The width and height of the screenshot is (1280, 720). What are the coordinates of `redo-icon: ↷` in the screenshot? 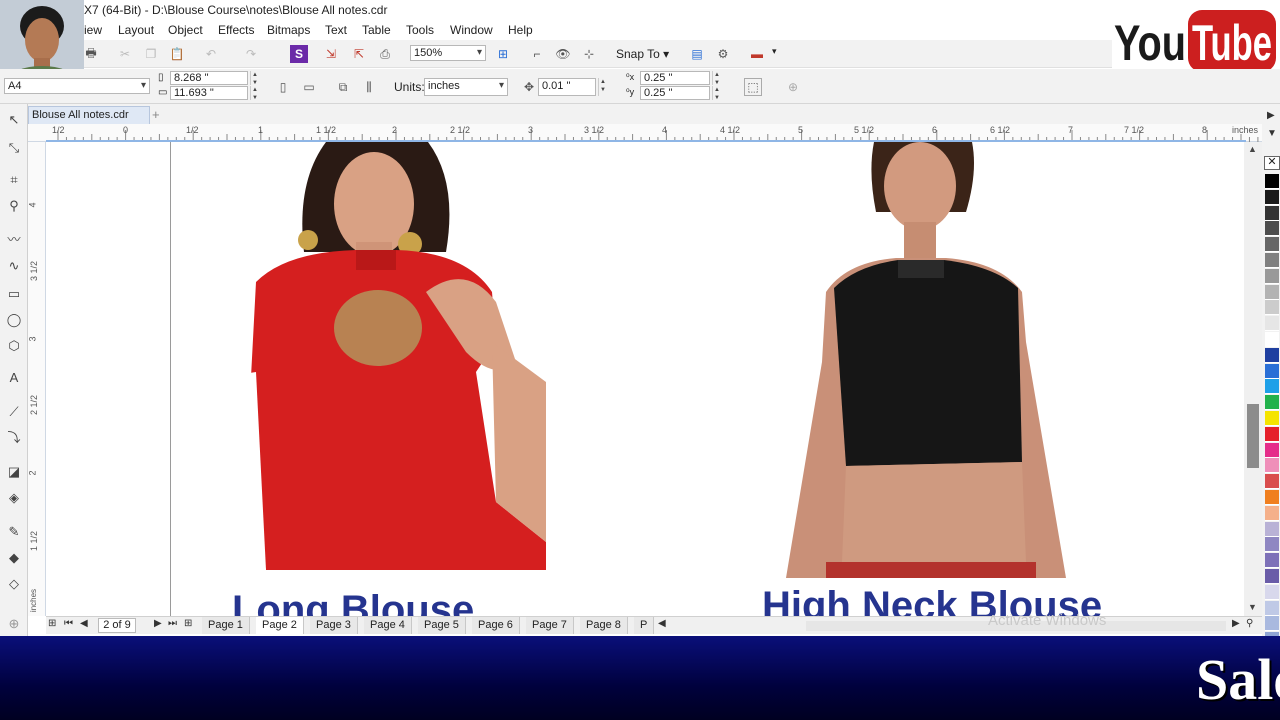 It's located at (251, 54).